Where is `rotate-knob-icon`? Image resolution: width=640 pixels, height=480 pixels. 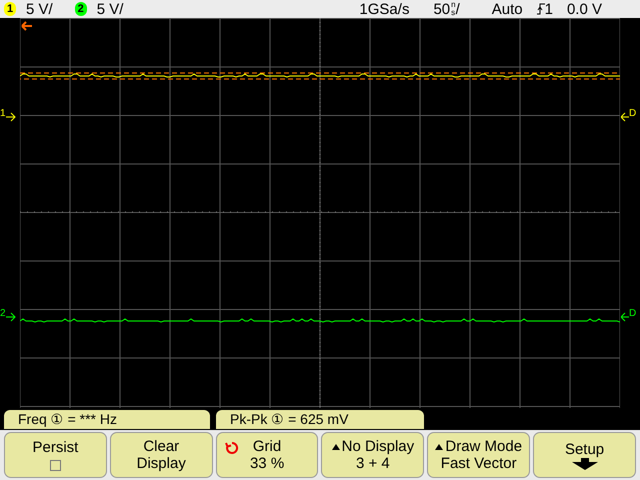 rotate-knob-icon is located at coordinates (231, 448).